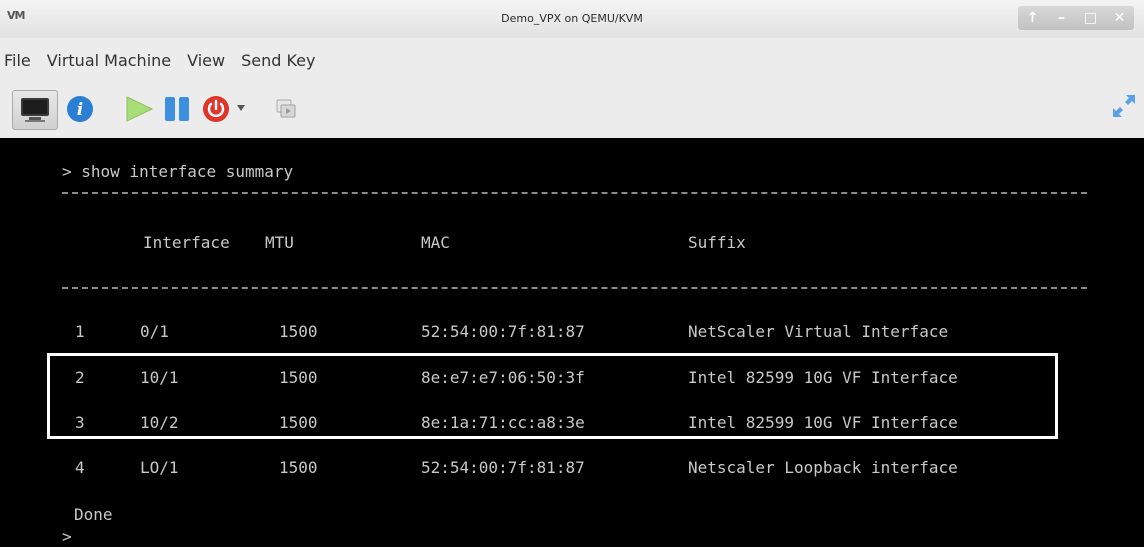 The width and height of the screenshot is (1144, 547). I want to click on shutdown-button, so click(216, 109).